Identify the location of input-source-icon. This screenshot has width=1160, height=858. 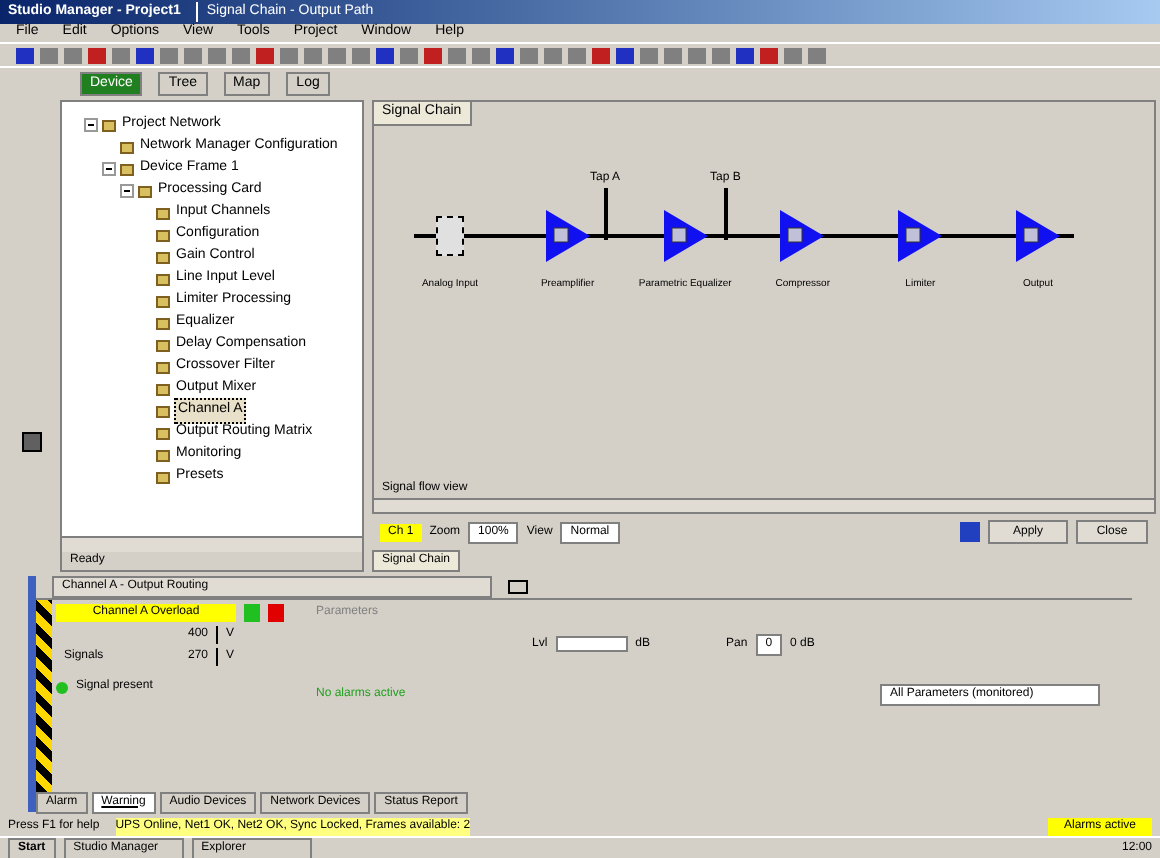
(450, 235).